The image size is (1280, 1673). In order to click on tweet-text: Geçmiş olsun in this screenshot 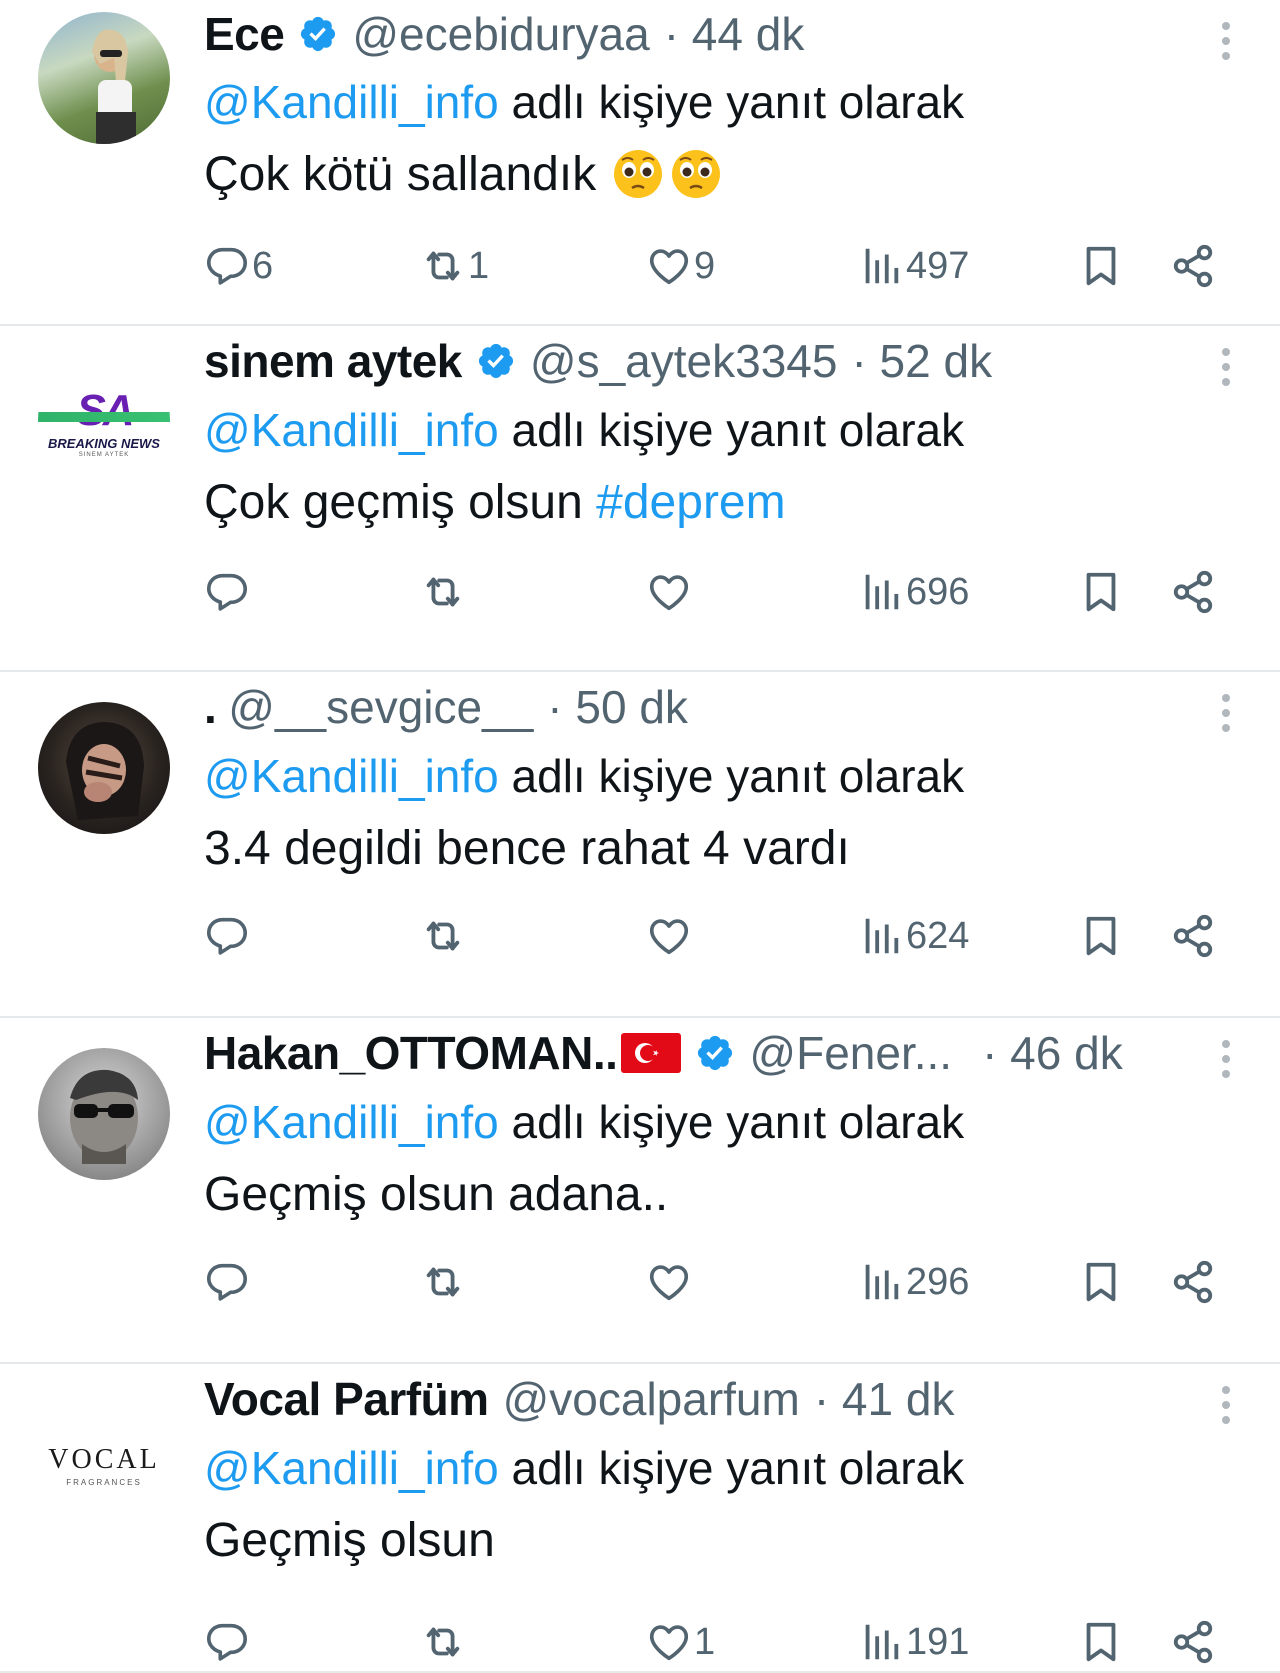, I will do `click(712, 1540)`.